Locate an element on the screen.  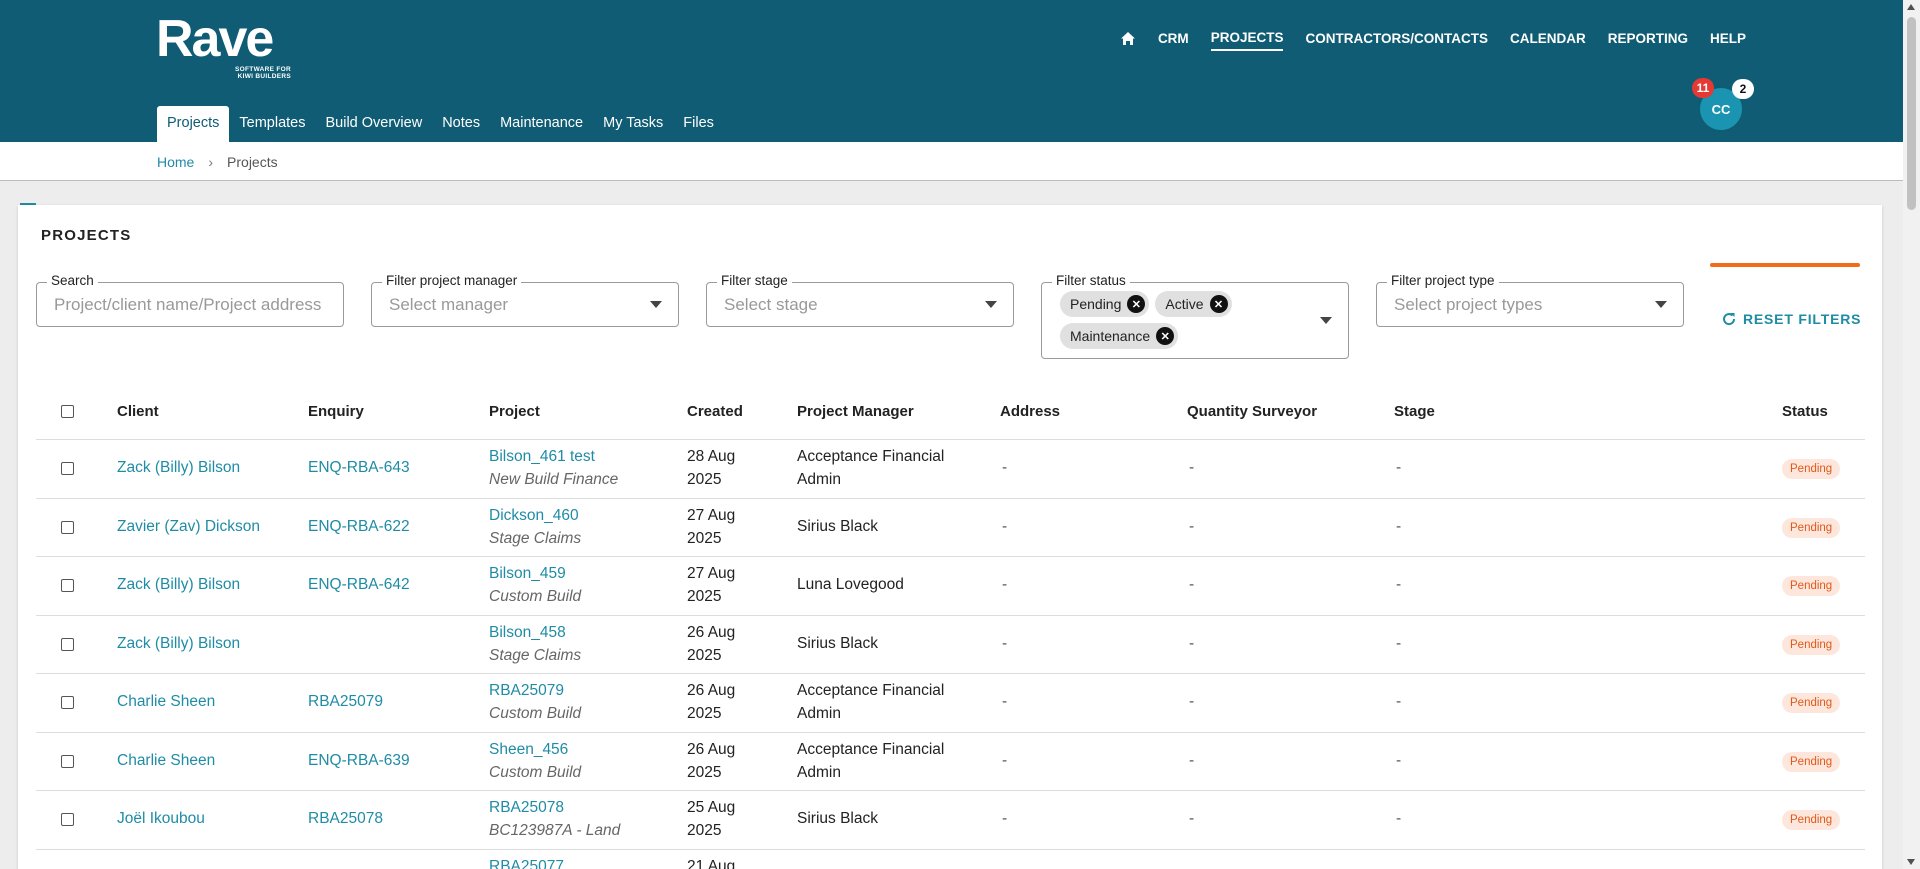
page-scrollbar is located at coordinates (1911, 434).